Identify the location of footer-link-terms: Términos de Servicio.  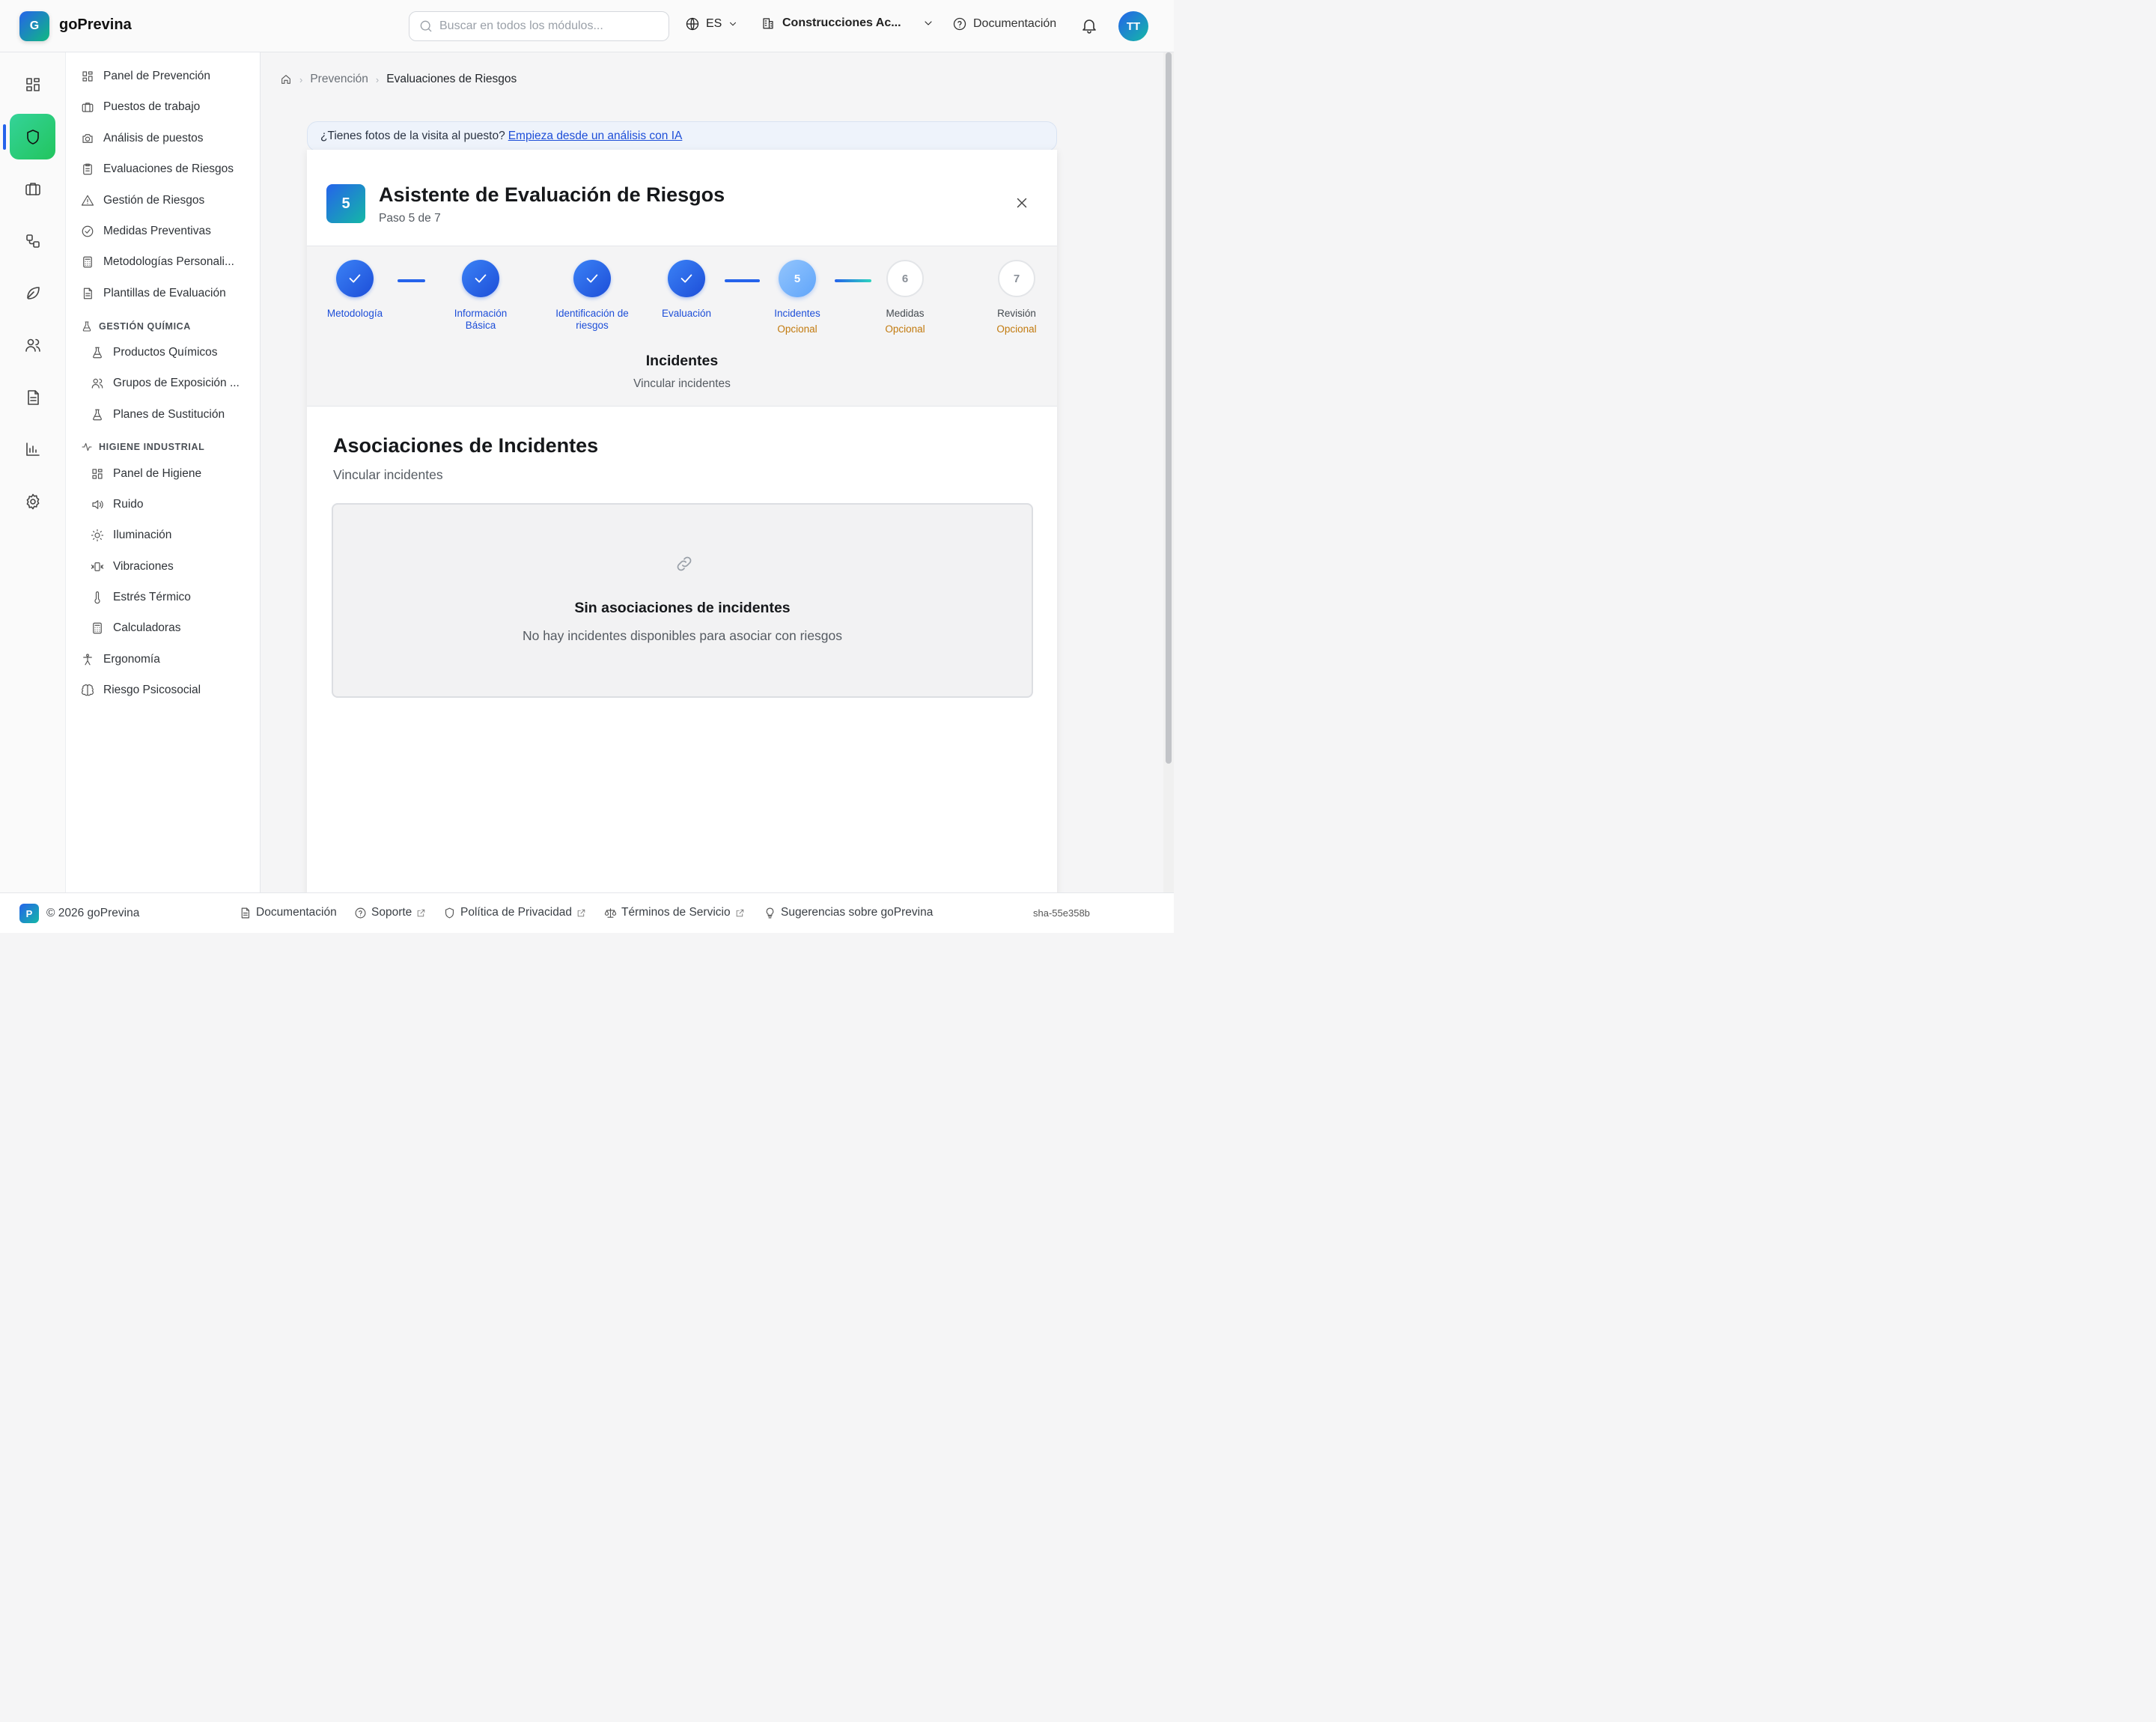
(674, 912).